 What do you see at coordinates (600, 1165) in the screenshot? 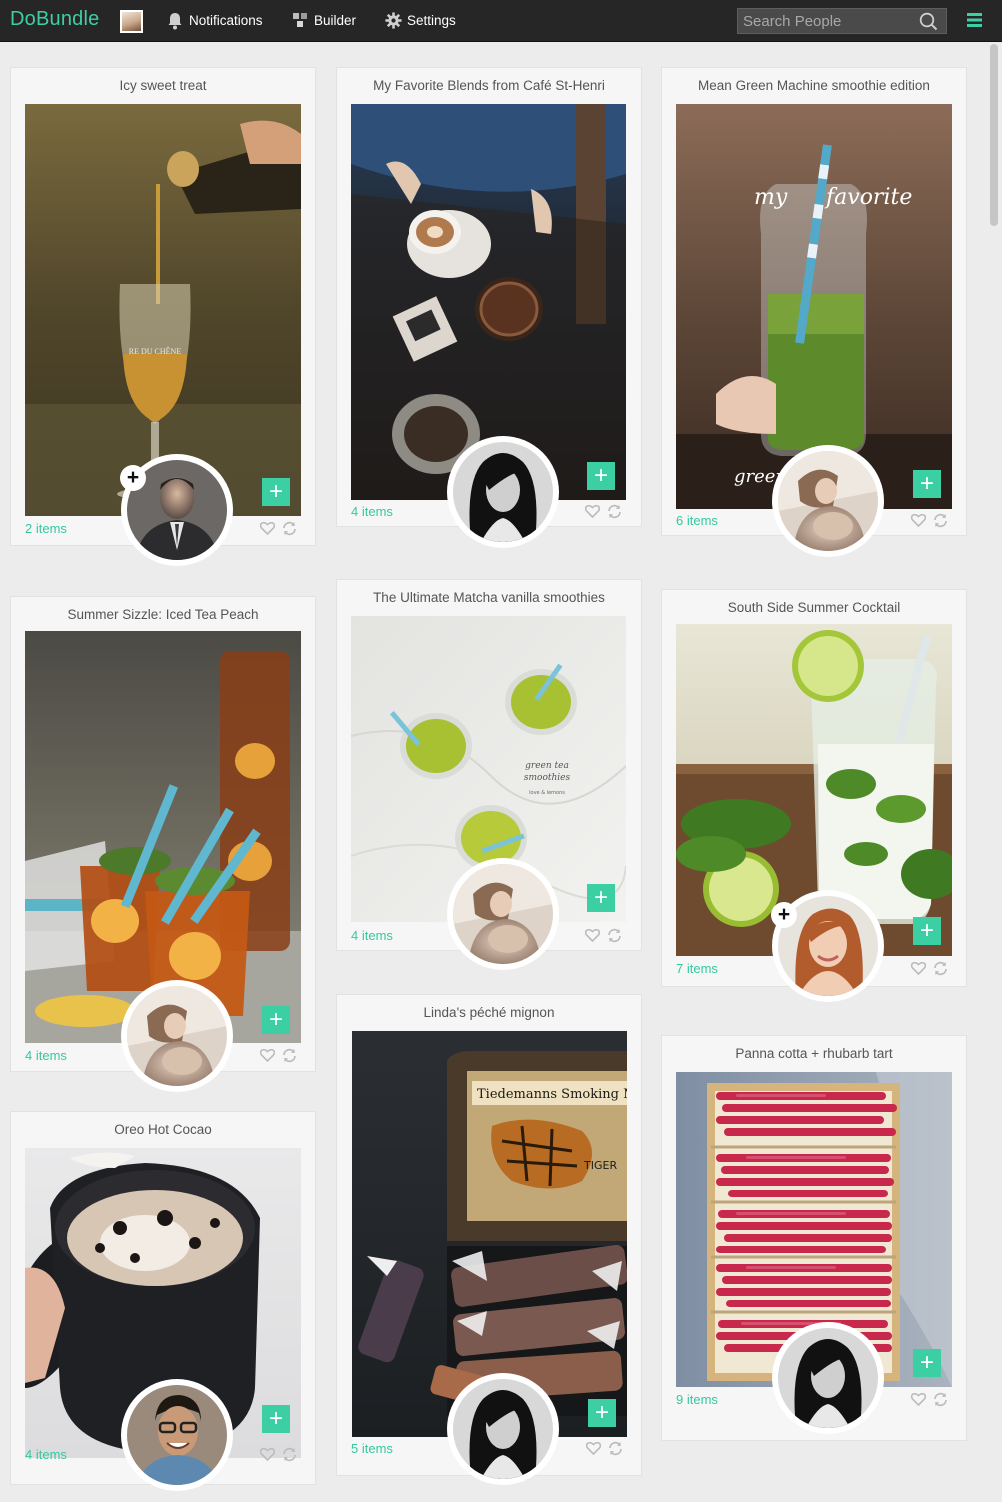
I see `tin-tiger-text: TIGER` at bounding box center [600, 1165].